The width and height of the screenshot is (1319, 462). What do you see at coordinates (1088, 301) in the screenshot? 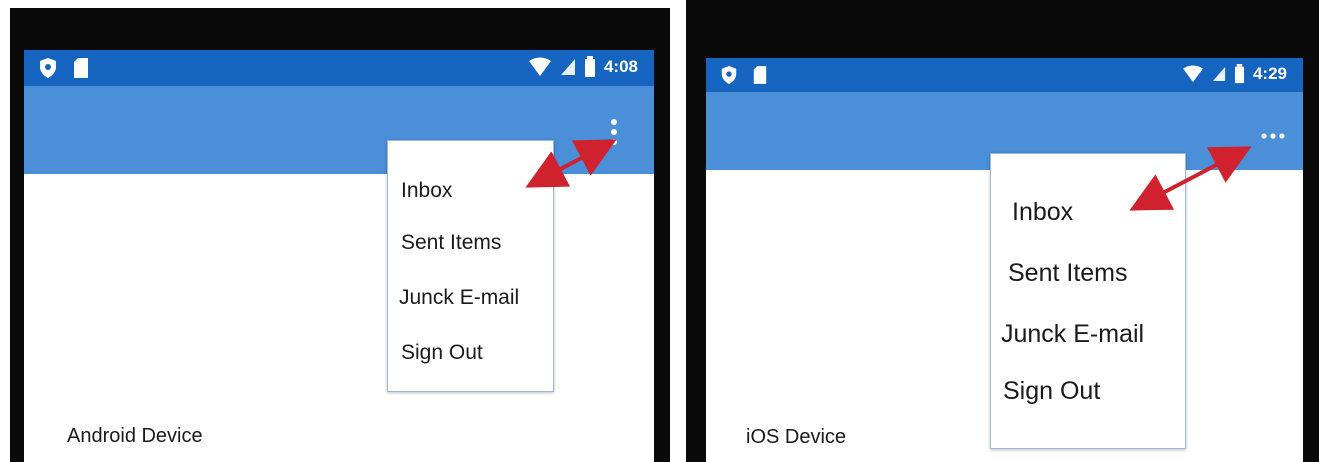
I see `ios-overflow-menu: Inbox Sent Items Junck E-mail Sign Out` at bounding box center [1088, 301].